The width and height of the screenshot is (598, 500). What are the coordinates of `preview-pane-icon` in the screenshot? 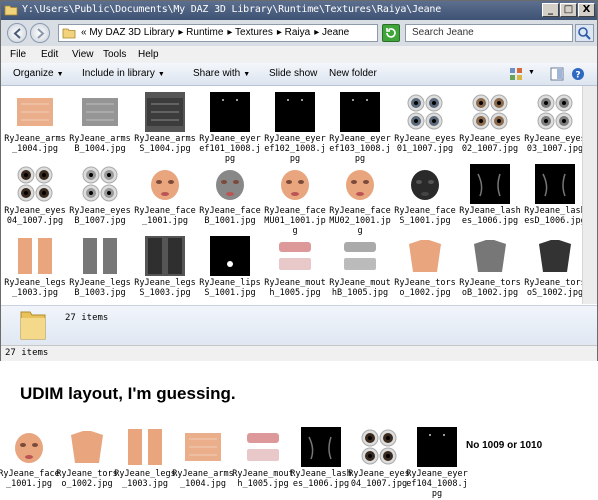 It's located at (557, 74).